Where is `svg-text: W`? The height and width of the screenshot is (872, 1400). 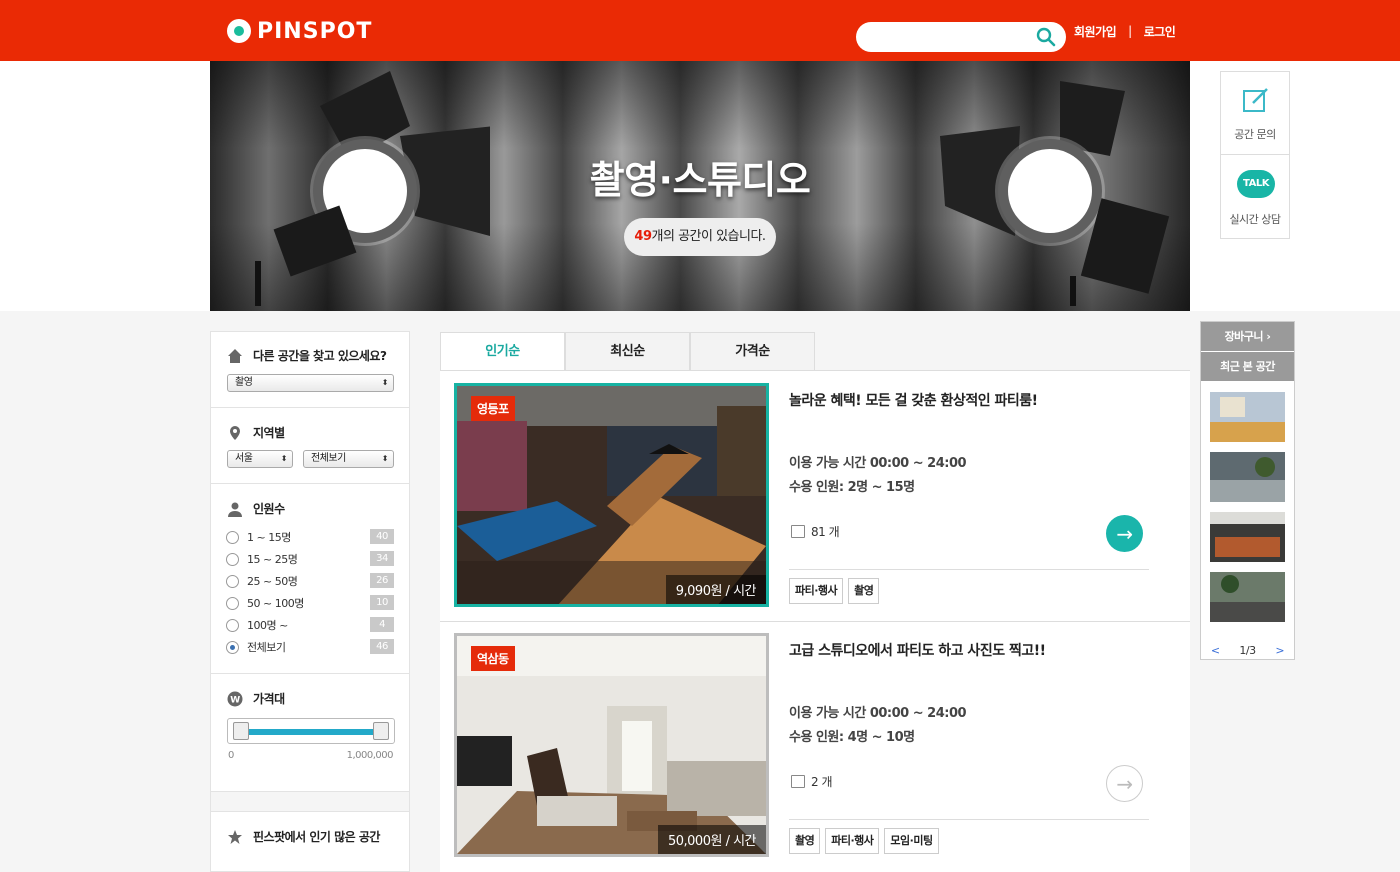
svg-text: W is located at coordinates (235, 700).